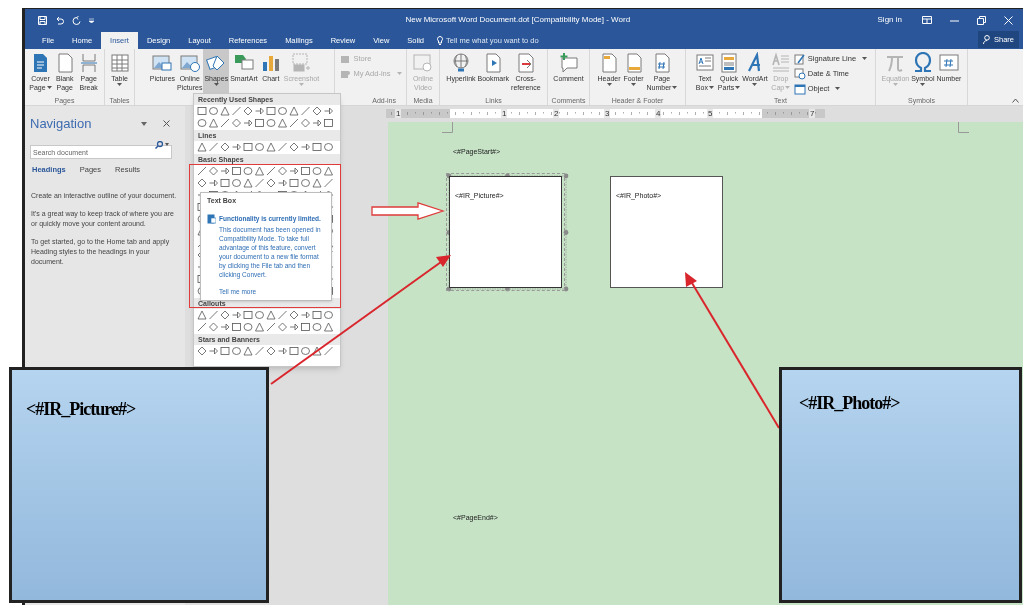 The height and width of the screenshot is (605, 1023). What do you see at coordinates (849, 403) in the screenshot?
I see `callout-text: <#IR_Photo#>` at bounding box center [849, 403].